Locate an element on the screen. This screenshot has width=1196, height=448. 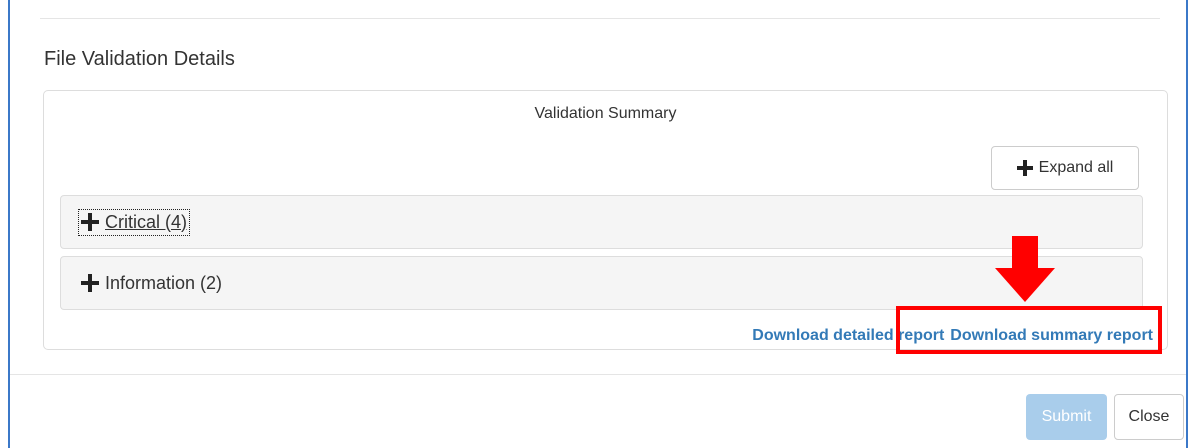
annotation-highlight-box is located at coordinates (1029, 330).